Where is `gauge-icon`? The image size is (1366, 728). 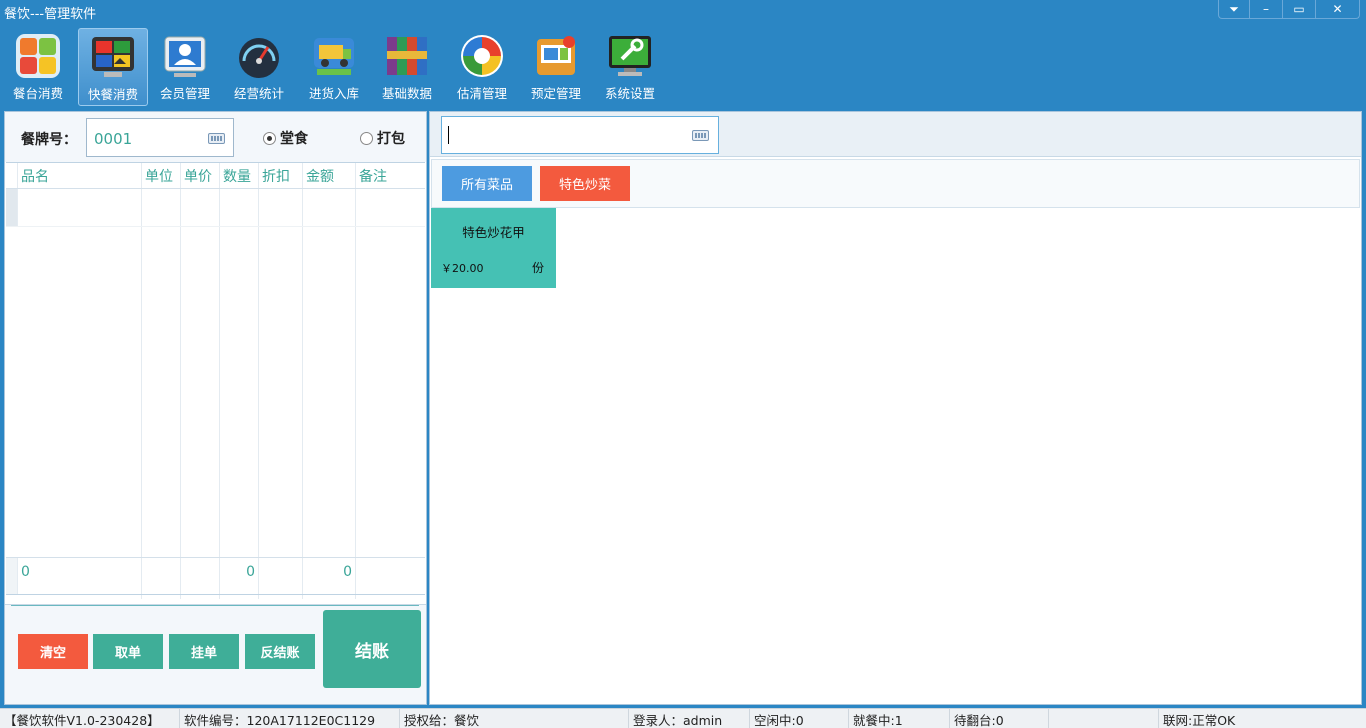 gauge-icon is located at coordinates (259, 56).